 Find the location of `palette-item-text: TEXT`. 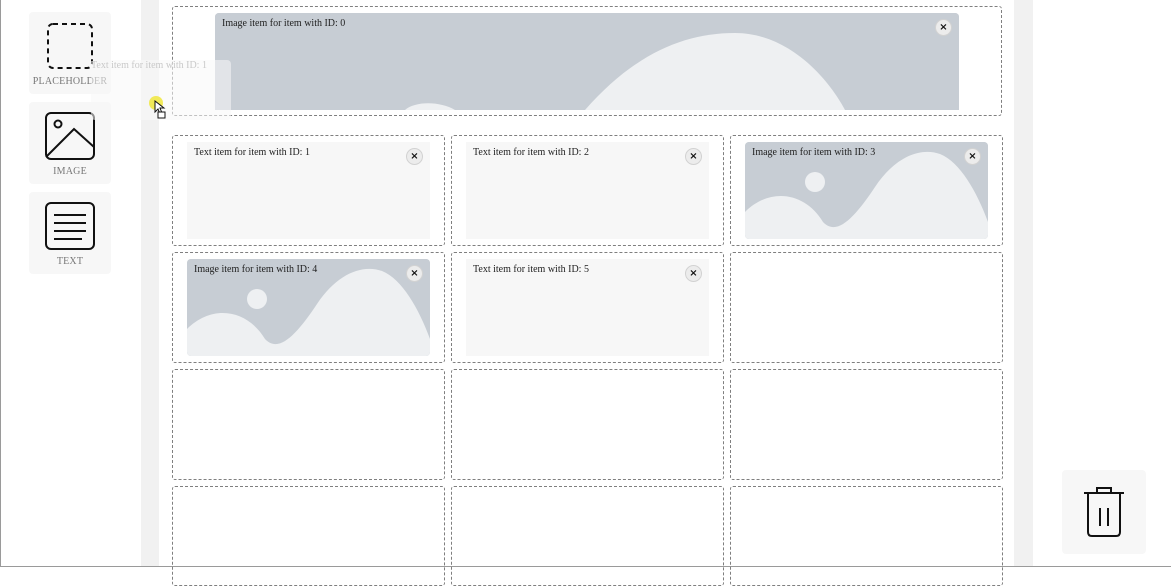

palette-item-text: TEXT is located at coordinates (70, 233).